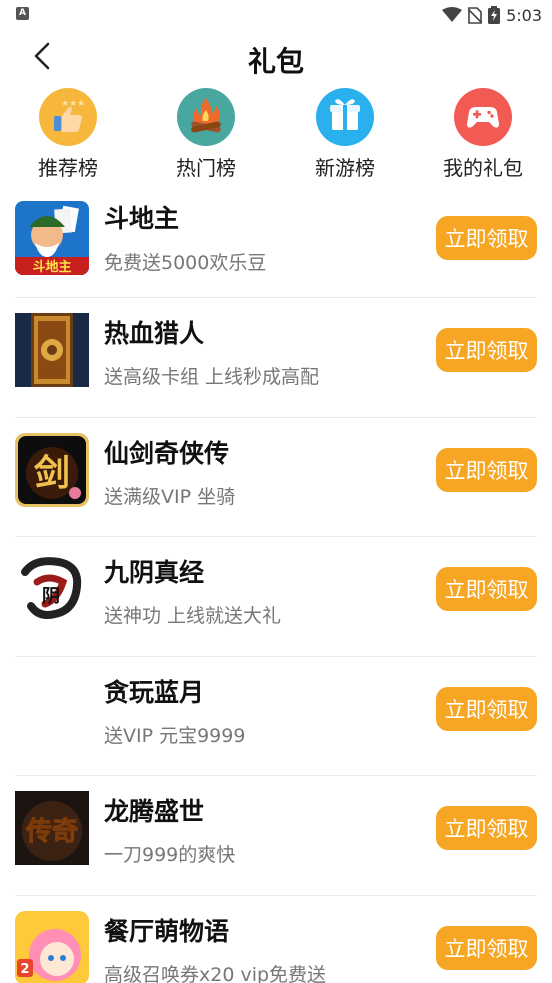  What do you see at coordinates (154, 692) in the screenshot?
I see `game-name: 贪玩蓝月` at bounding box center [154, 692].